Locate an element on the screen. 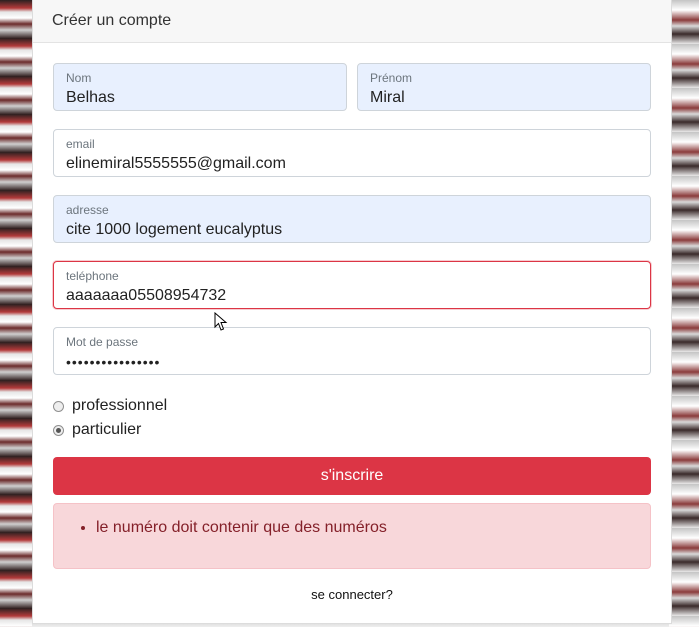 The image size is (699, 627). error-list: le numéro doit contenir que des numéros is located at coordinates (241, 528).